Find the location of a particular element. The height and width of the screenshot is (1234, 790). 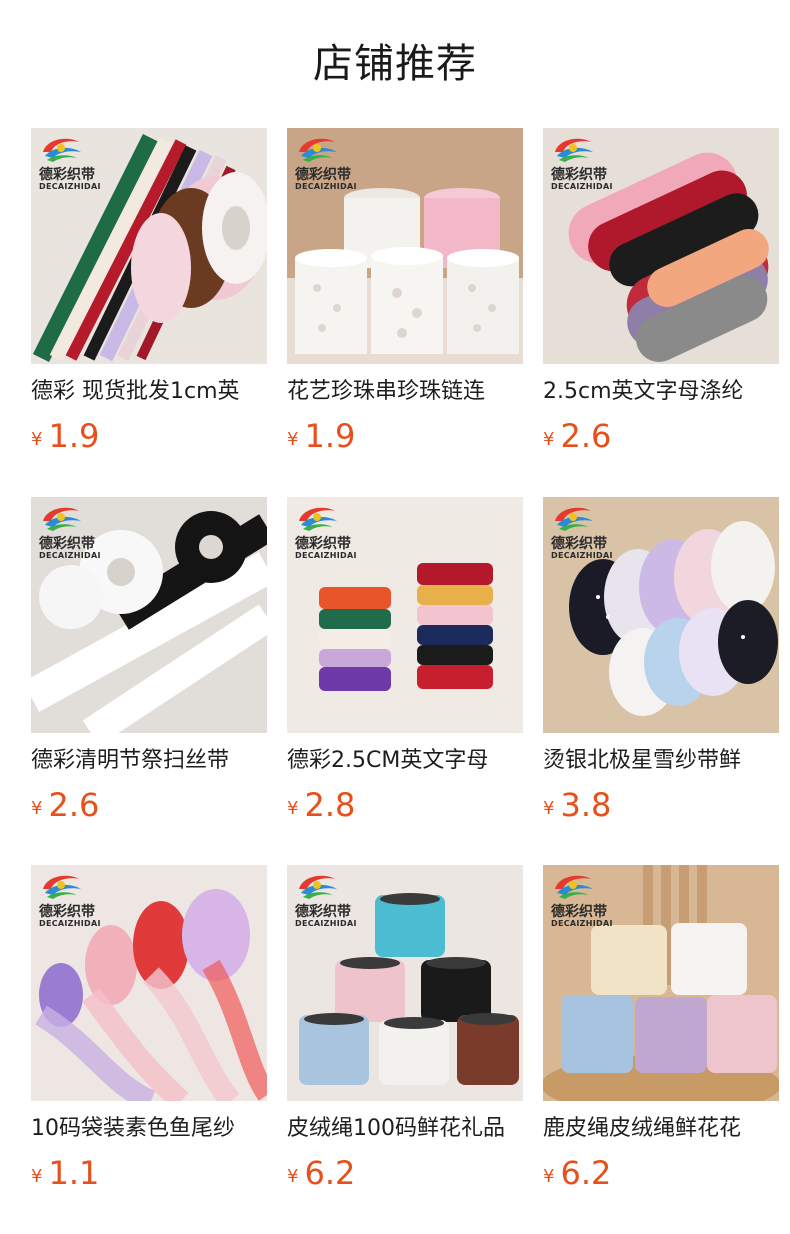

product-price: ¥1.1 is located at coordinates (65, 1173).